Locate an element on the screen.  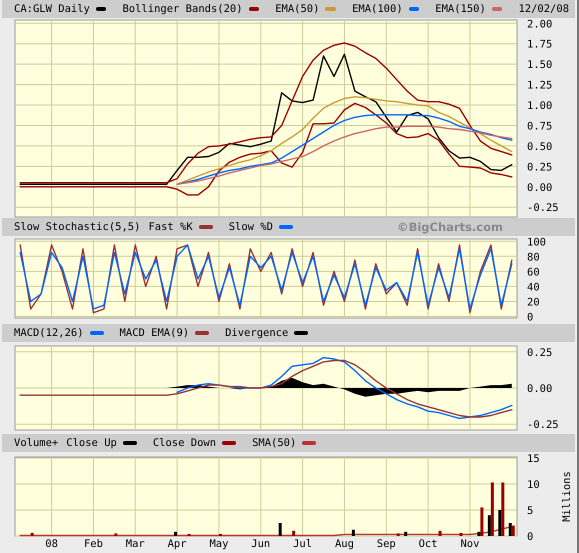
axis-label: Feb is located at coordinates (93, 544).